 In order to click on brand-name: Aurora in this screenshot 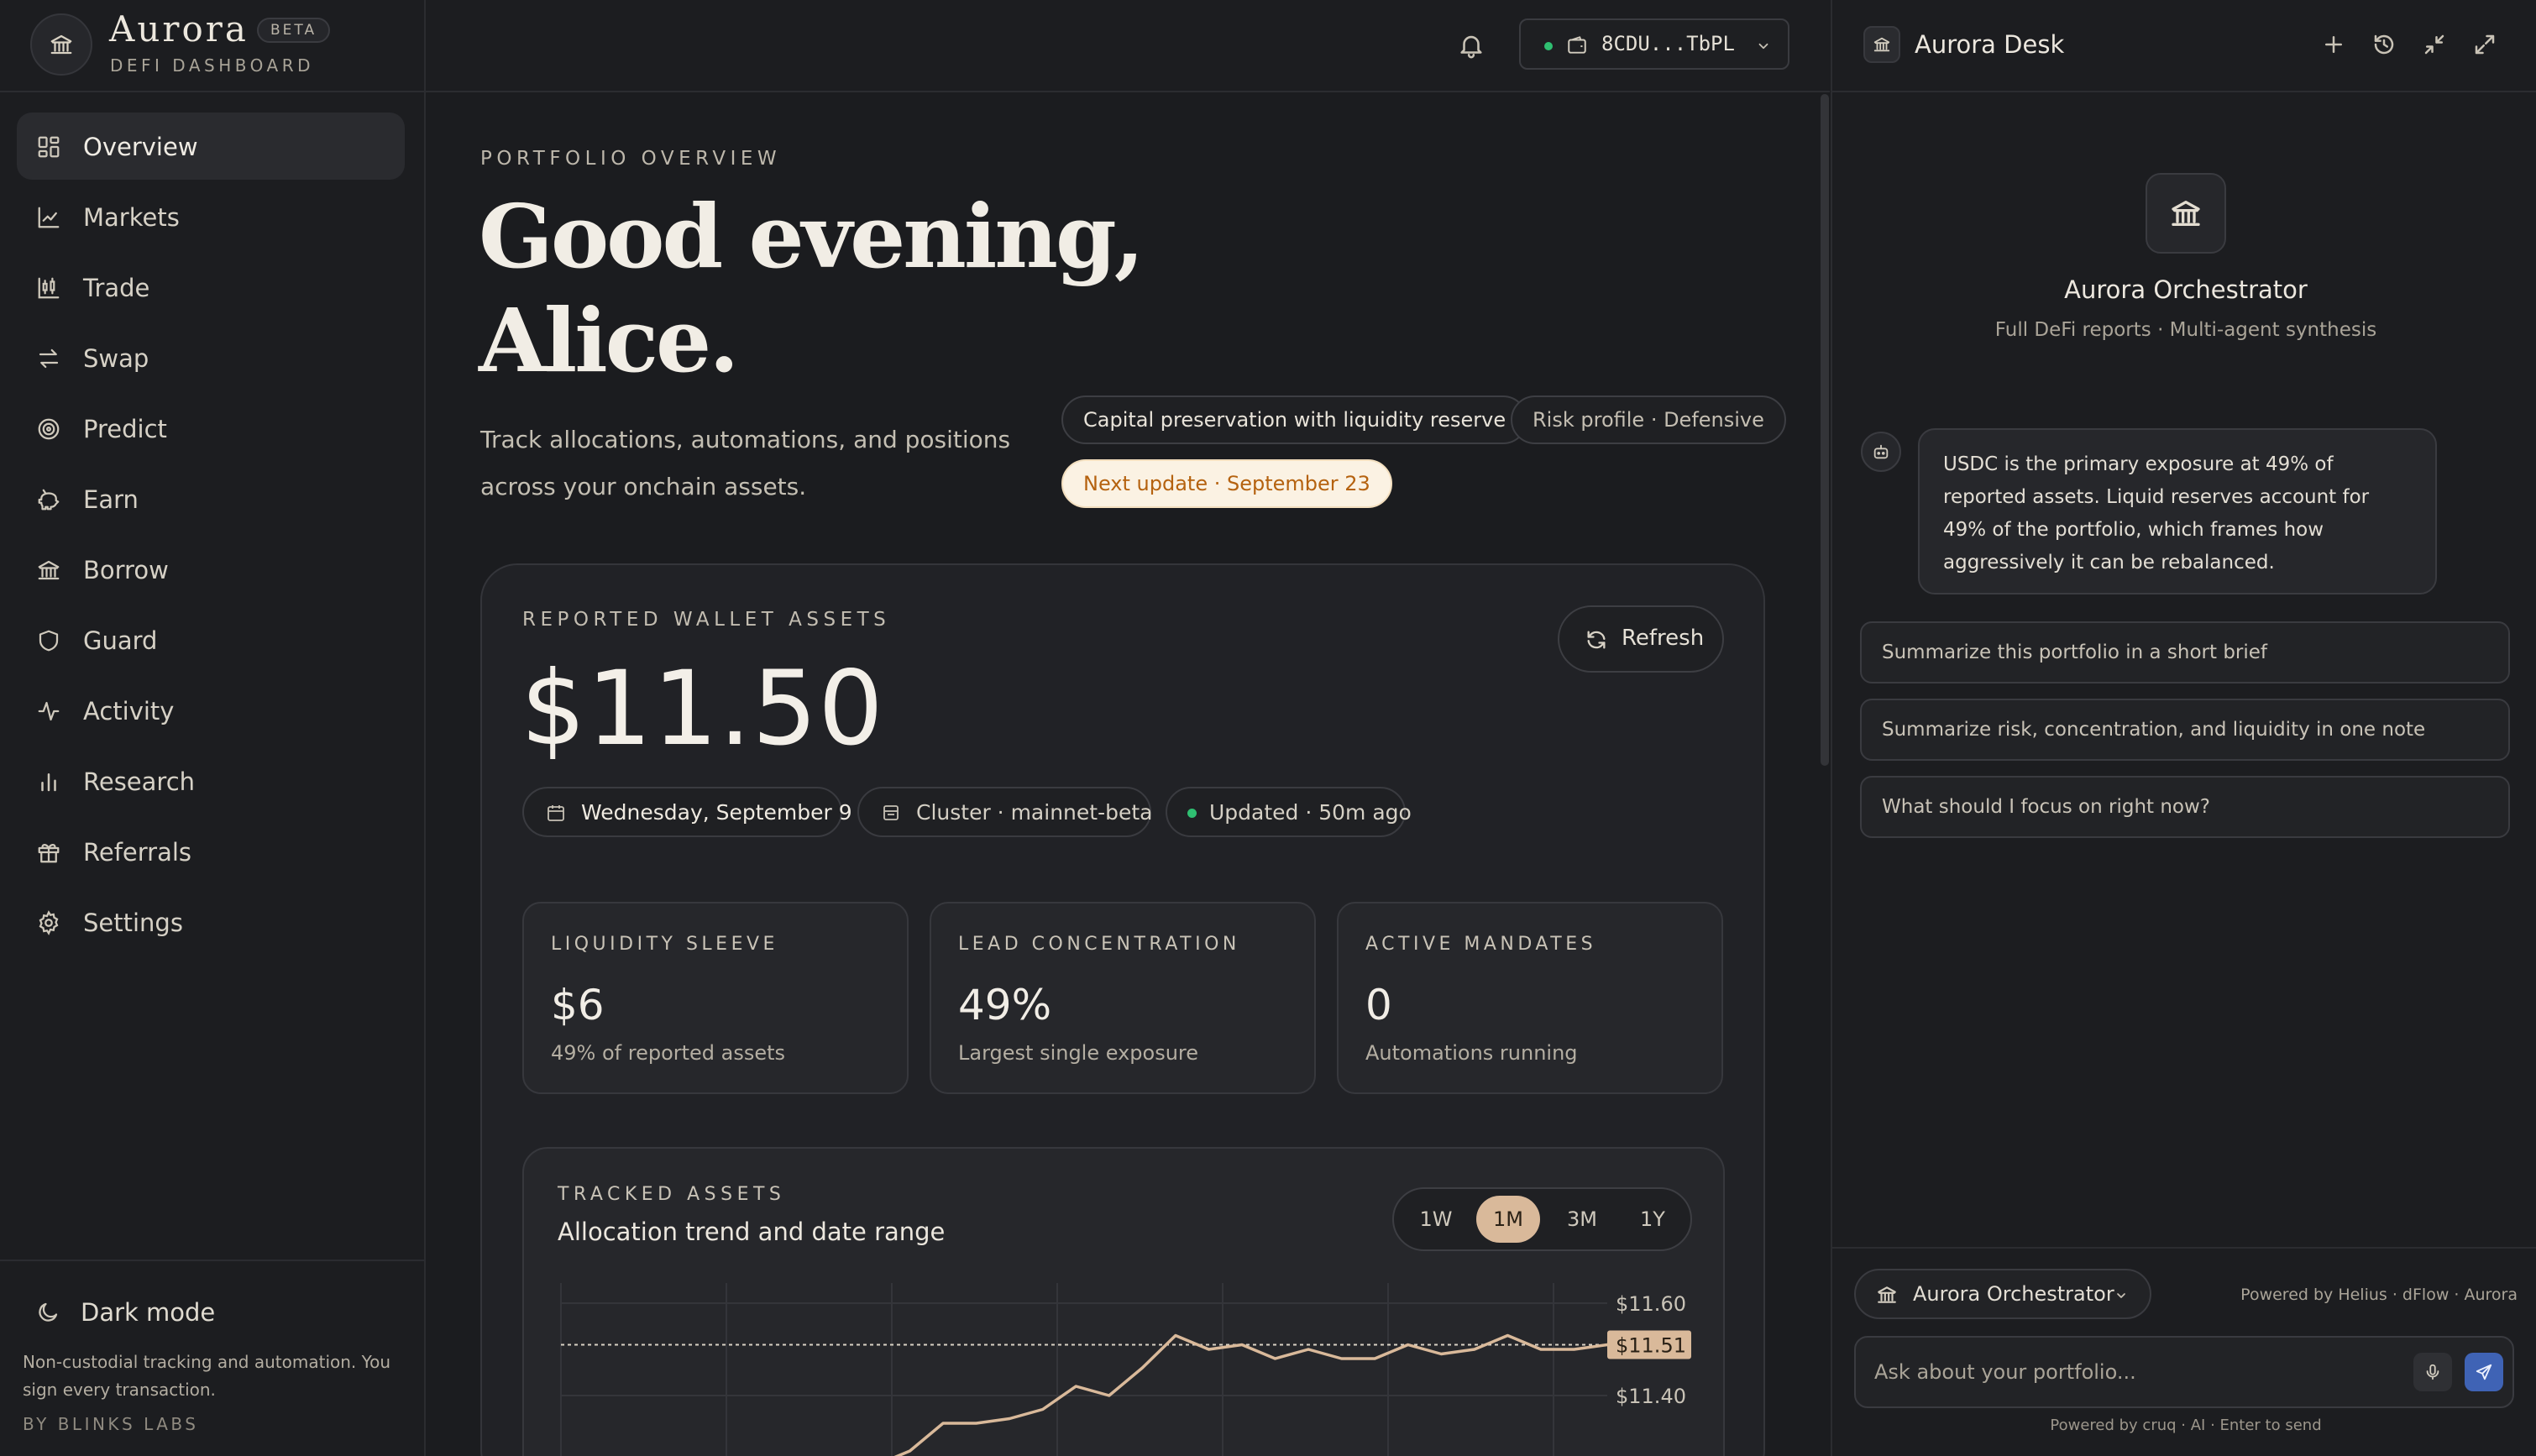, I will do `click(179, 29)`.